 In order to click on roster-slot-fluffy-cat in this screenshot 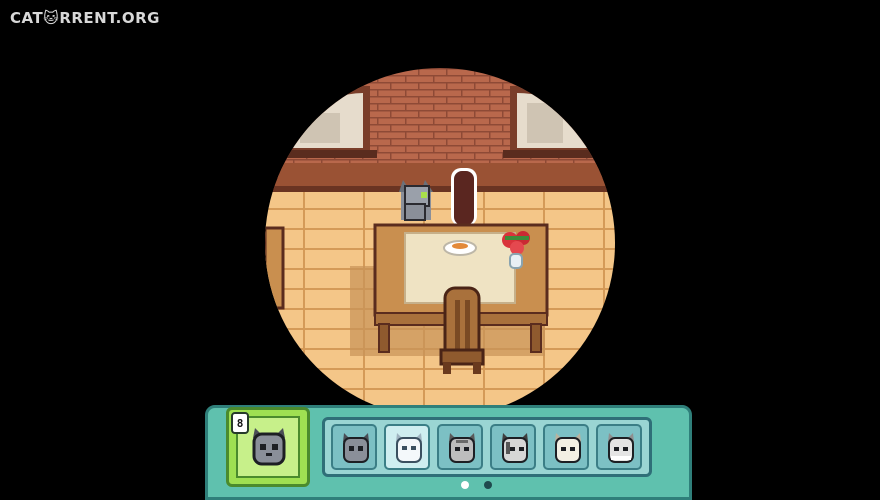, I will do `click(619, 447)`.